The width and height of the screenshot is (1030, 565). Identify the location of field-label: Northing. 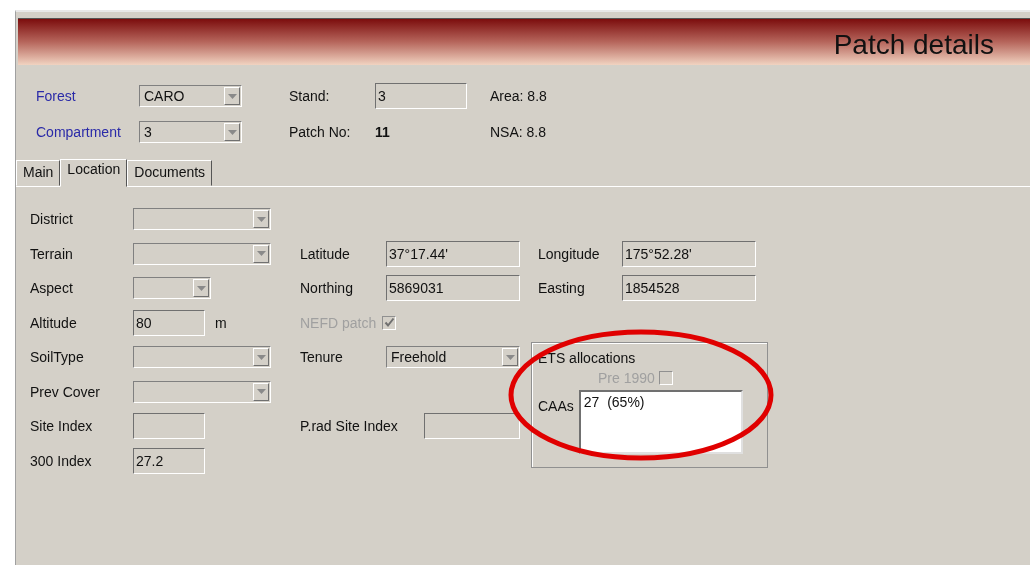
(326, 288).